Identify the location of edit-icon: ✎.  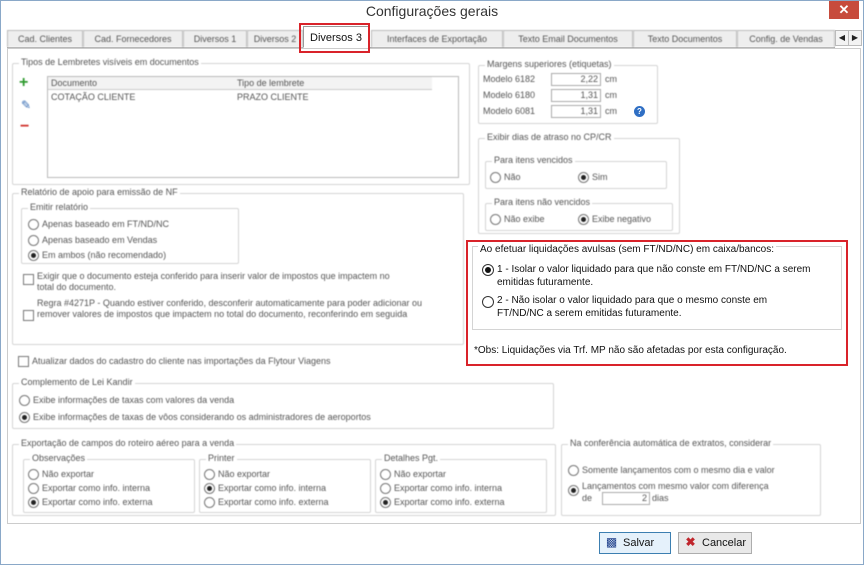
(26, 105).